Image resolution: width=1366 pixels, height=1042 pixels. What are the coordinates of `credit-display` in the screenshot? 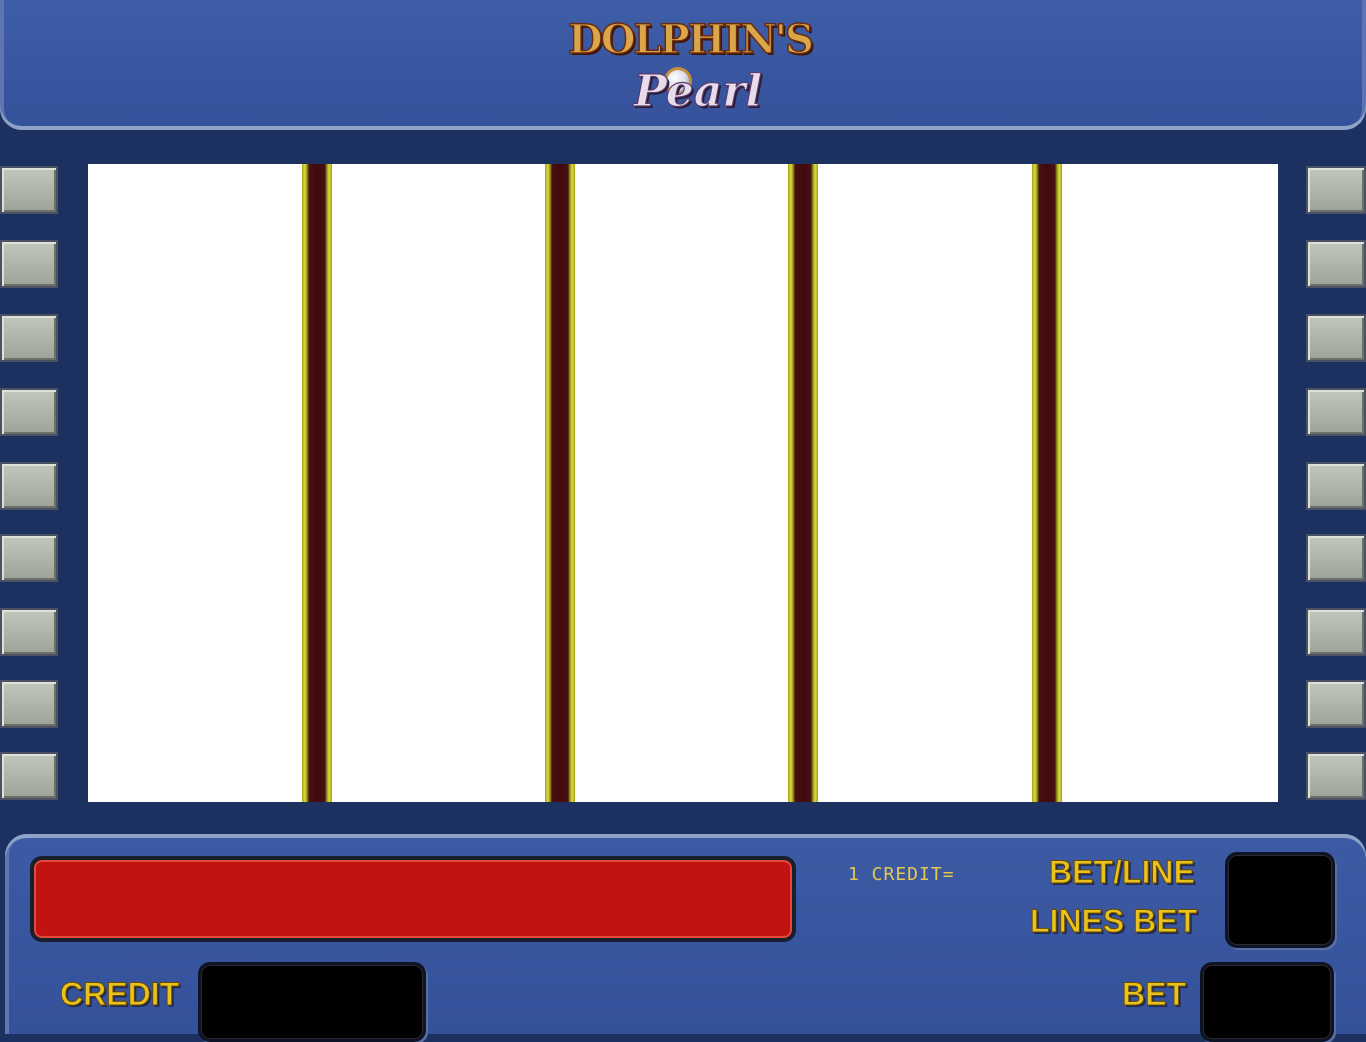 It's located at (312, 1002).